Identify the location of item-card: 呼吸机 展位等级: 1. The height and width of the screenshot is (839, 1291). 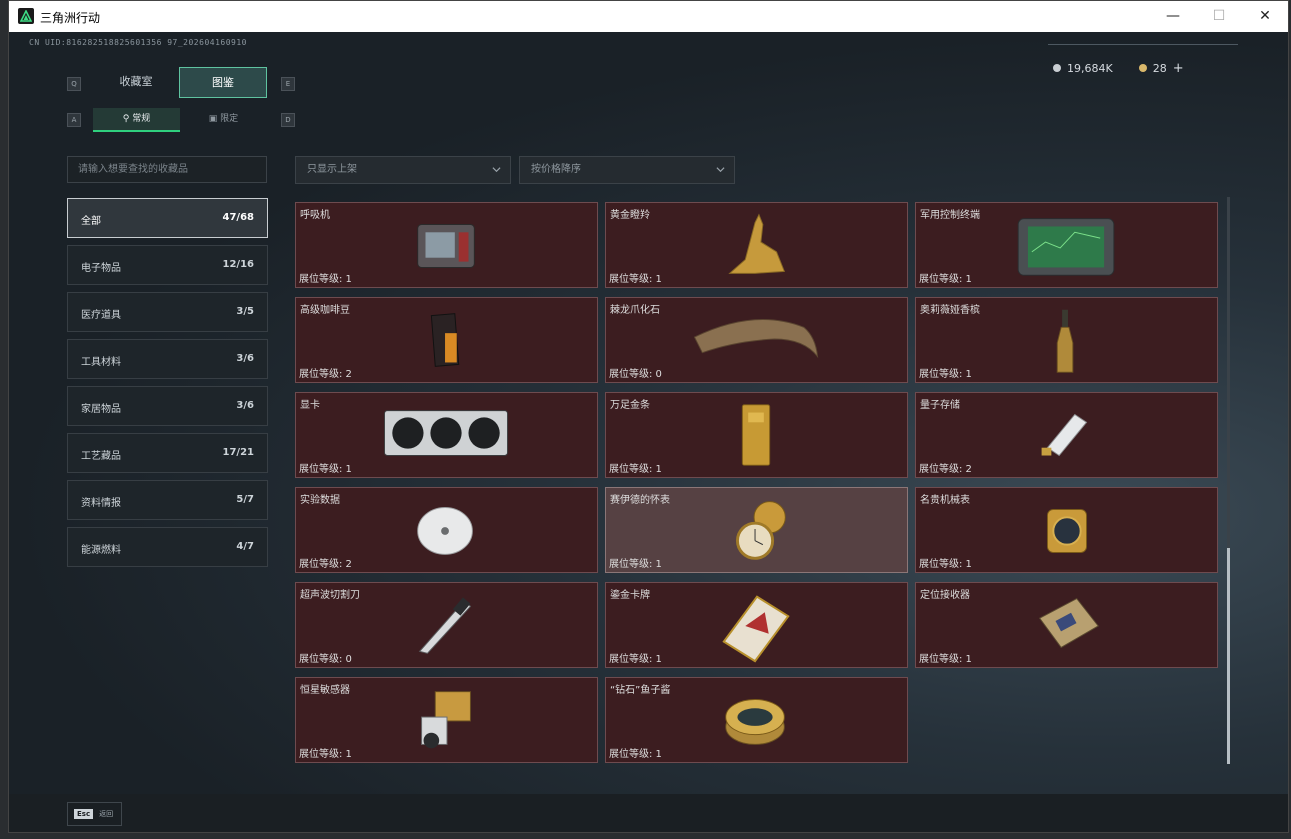
(446, 245).